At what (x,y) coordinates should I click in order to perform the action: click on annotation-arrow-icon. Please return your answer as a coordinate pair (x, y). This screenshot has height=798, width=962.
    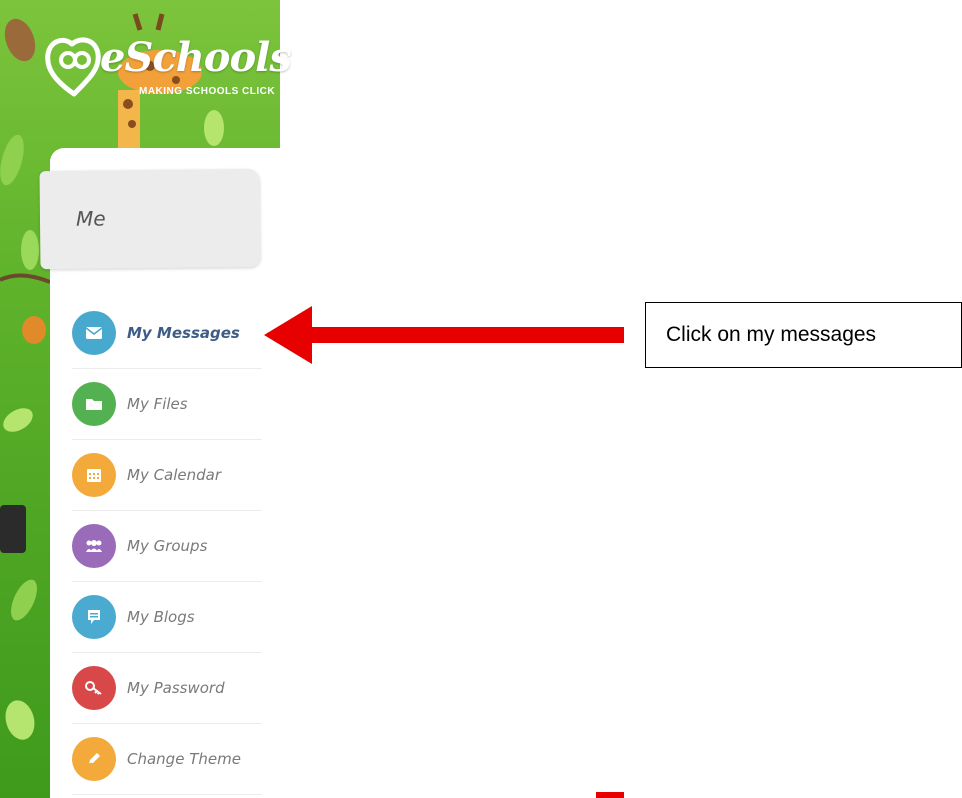
    Looking at the image, I should click on (444, 335).